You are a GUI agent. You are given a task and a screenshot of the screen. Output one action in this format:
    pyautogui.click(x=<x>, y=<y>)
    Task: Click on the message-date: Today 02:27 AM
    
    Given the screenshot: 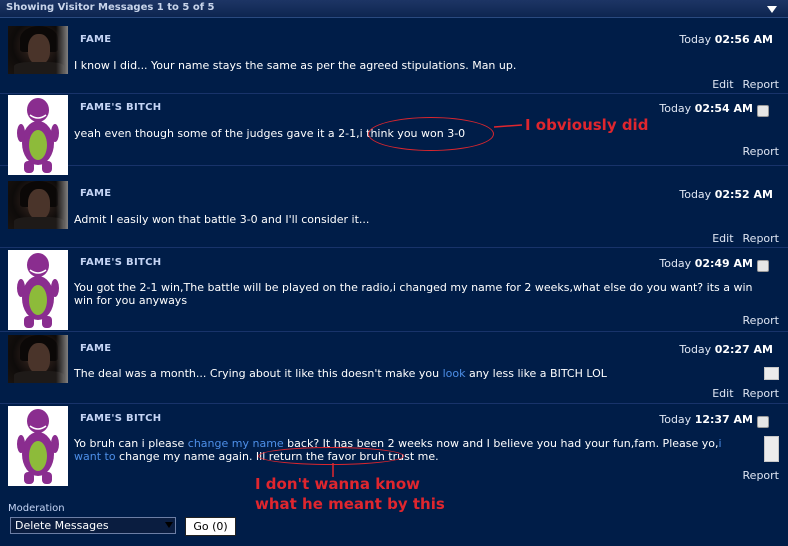 What is the action you would take?
    pyautogui.click(x=726, y=349)
    